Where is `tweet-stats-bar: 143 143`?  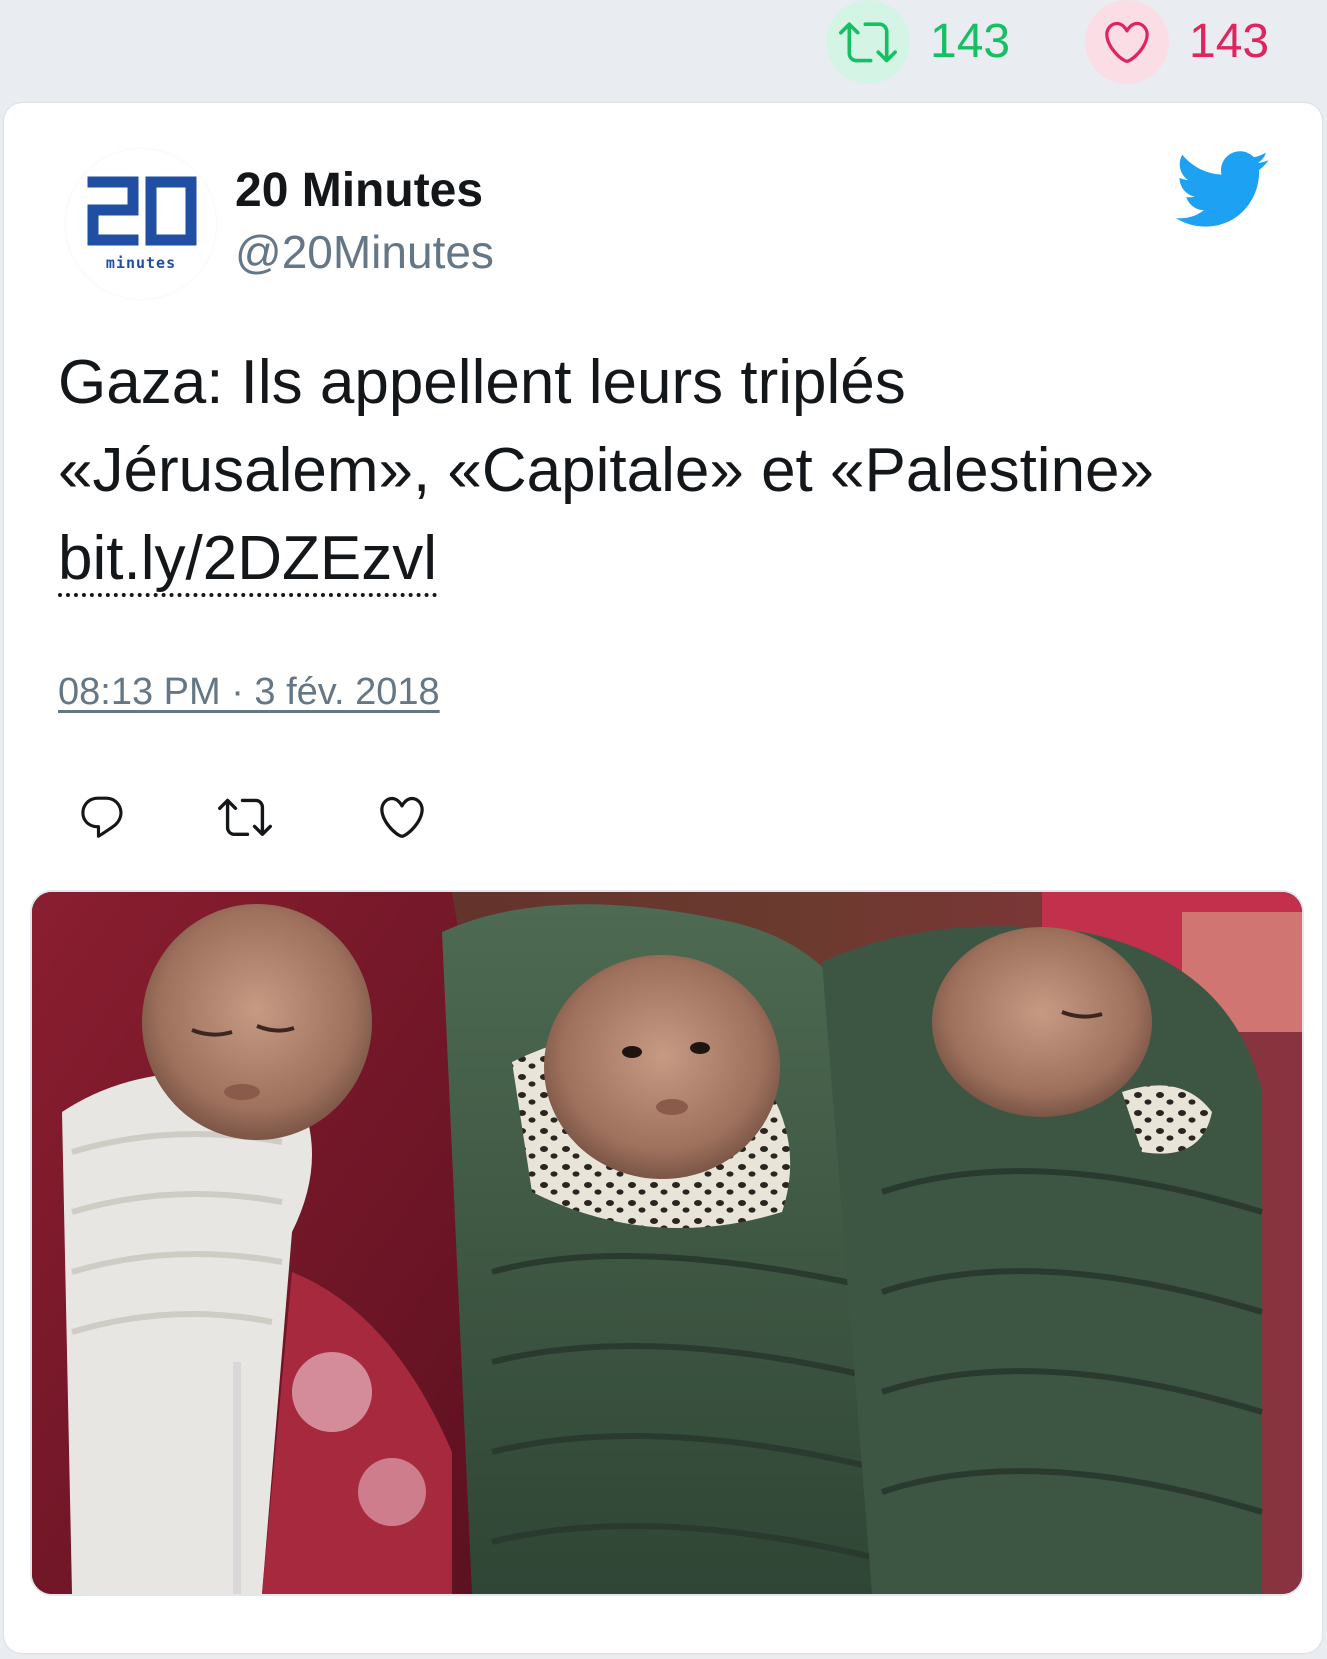
tweet-stats-bar: 143 143 is located at coordinates (663, 50).